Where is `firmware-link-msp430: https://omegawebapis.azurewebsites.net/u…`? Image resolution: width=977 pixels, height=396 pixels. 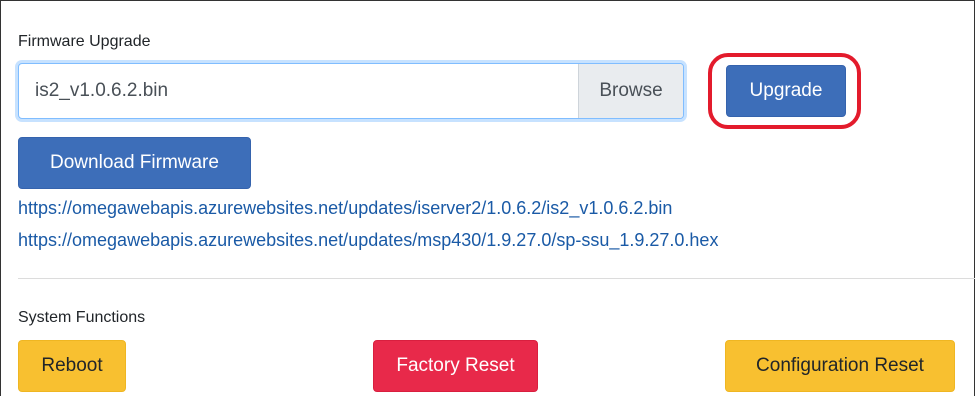 firmware-link-msp430: https://omegawebapis.azurewebsites.net/u… is located at coordinates (368, 240).